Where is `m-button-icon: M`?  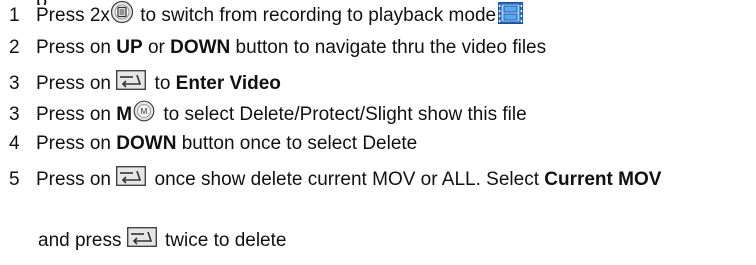 m-button-icon: M is located at coordinates (144, 111).